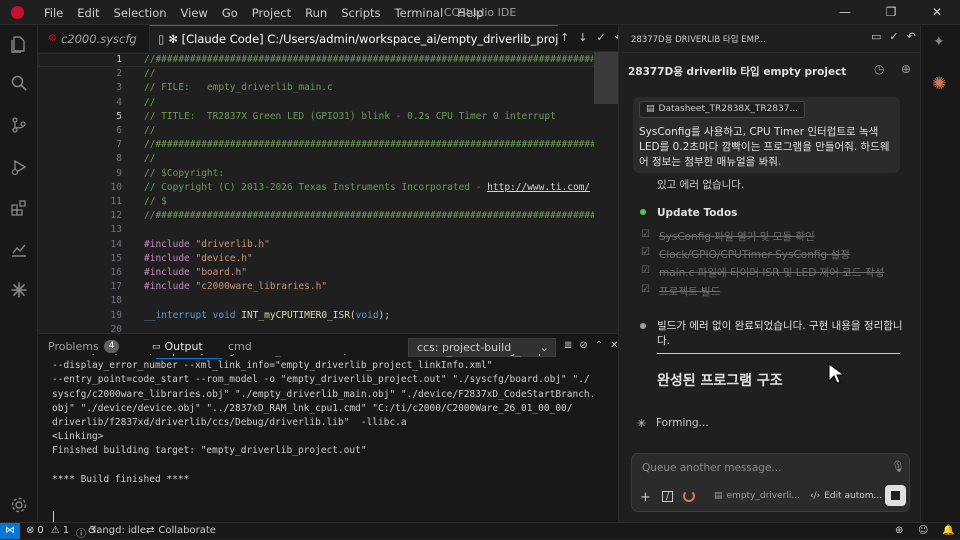 This screenshot has width=960, height=540. Describe the element at coordinates (316, 13) in the screenshot. I see `menu-run: Run` at that location.